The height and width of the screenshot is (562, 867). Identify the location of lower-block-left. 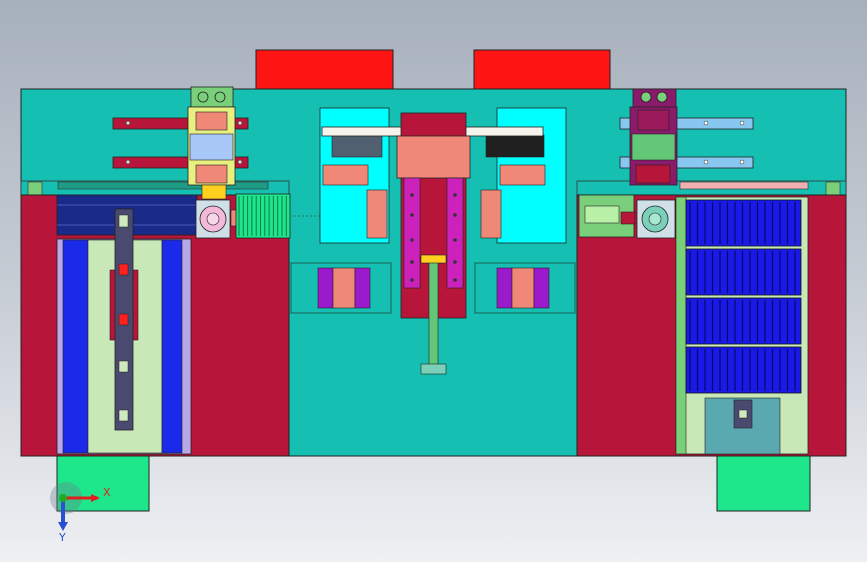
(341, 288).